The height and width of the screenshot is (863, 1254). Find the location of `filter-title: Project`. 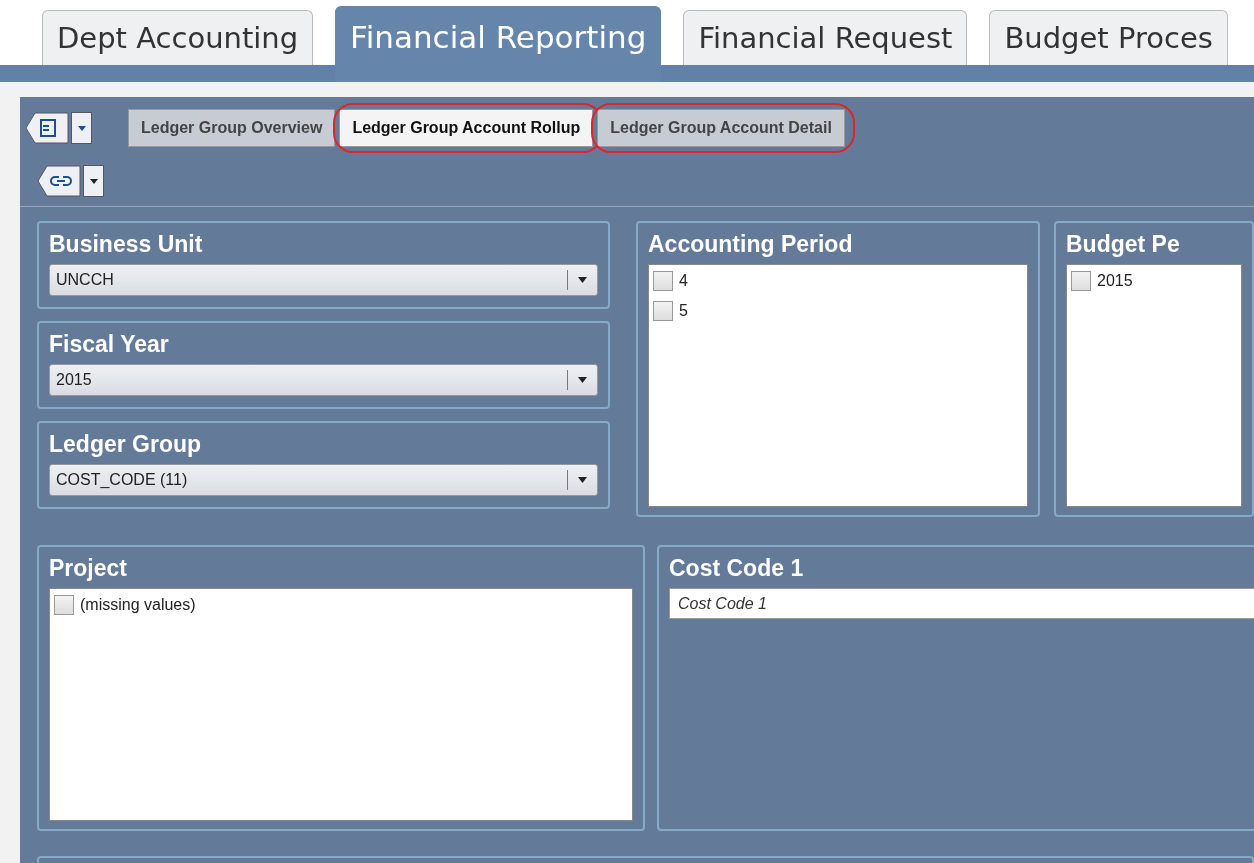

filter-title: Project is located at coordinates (88, 568).